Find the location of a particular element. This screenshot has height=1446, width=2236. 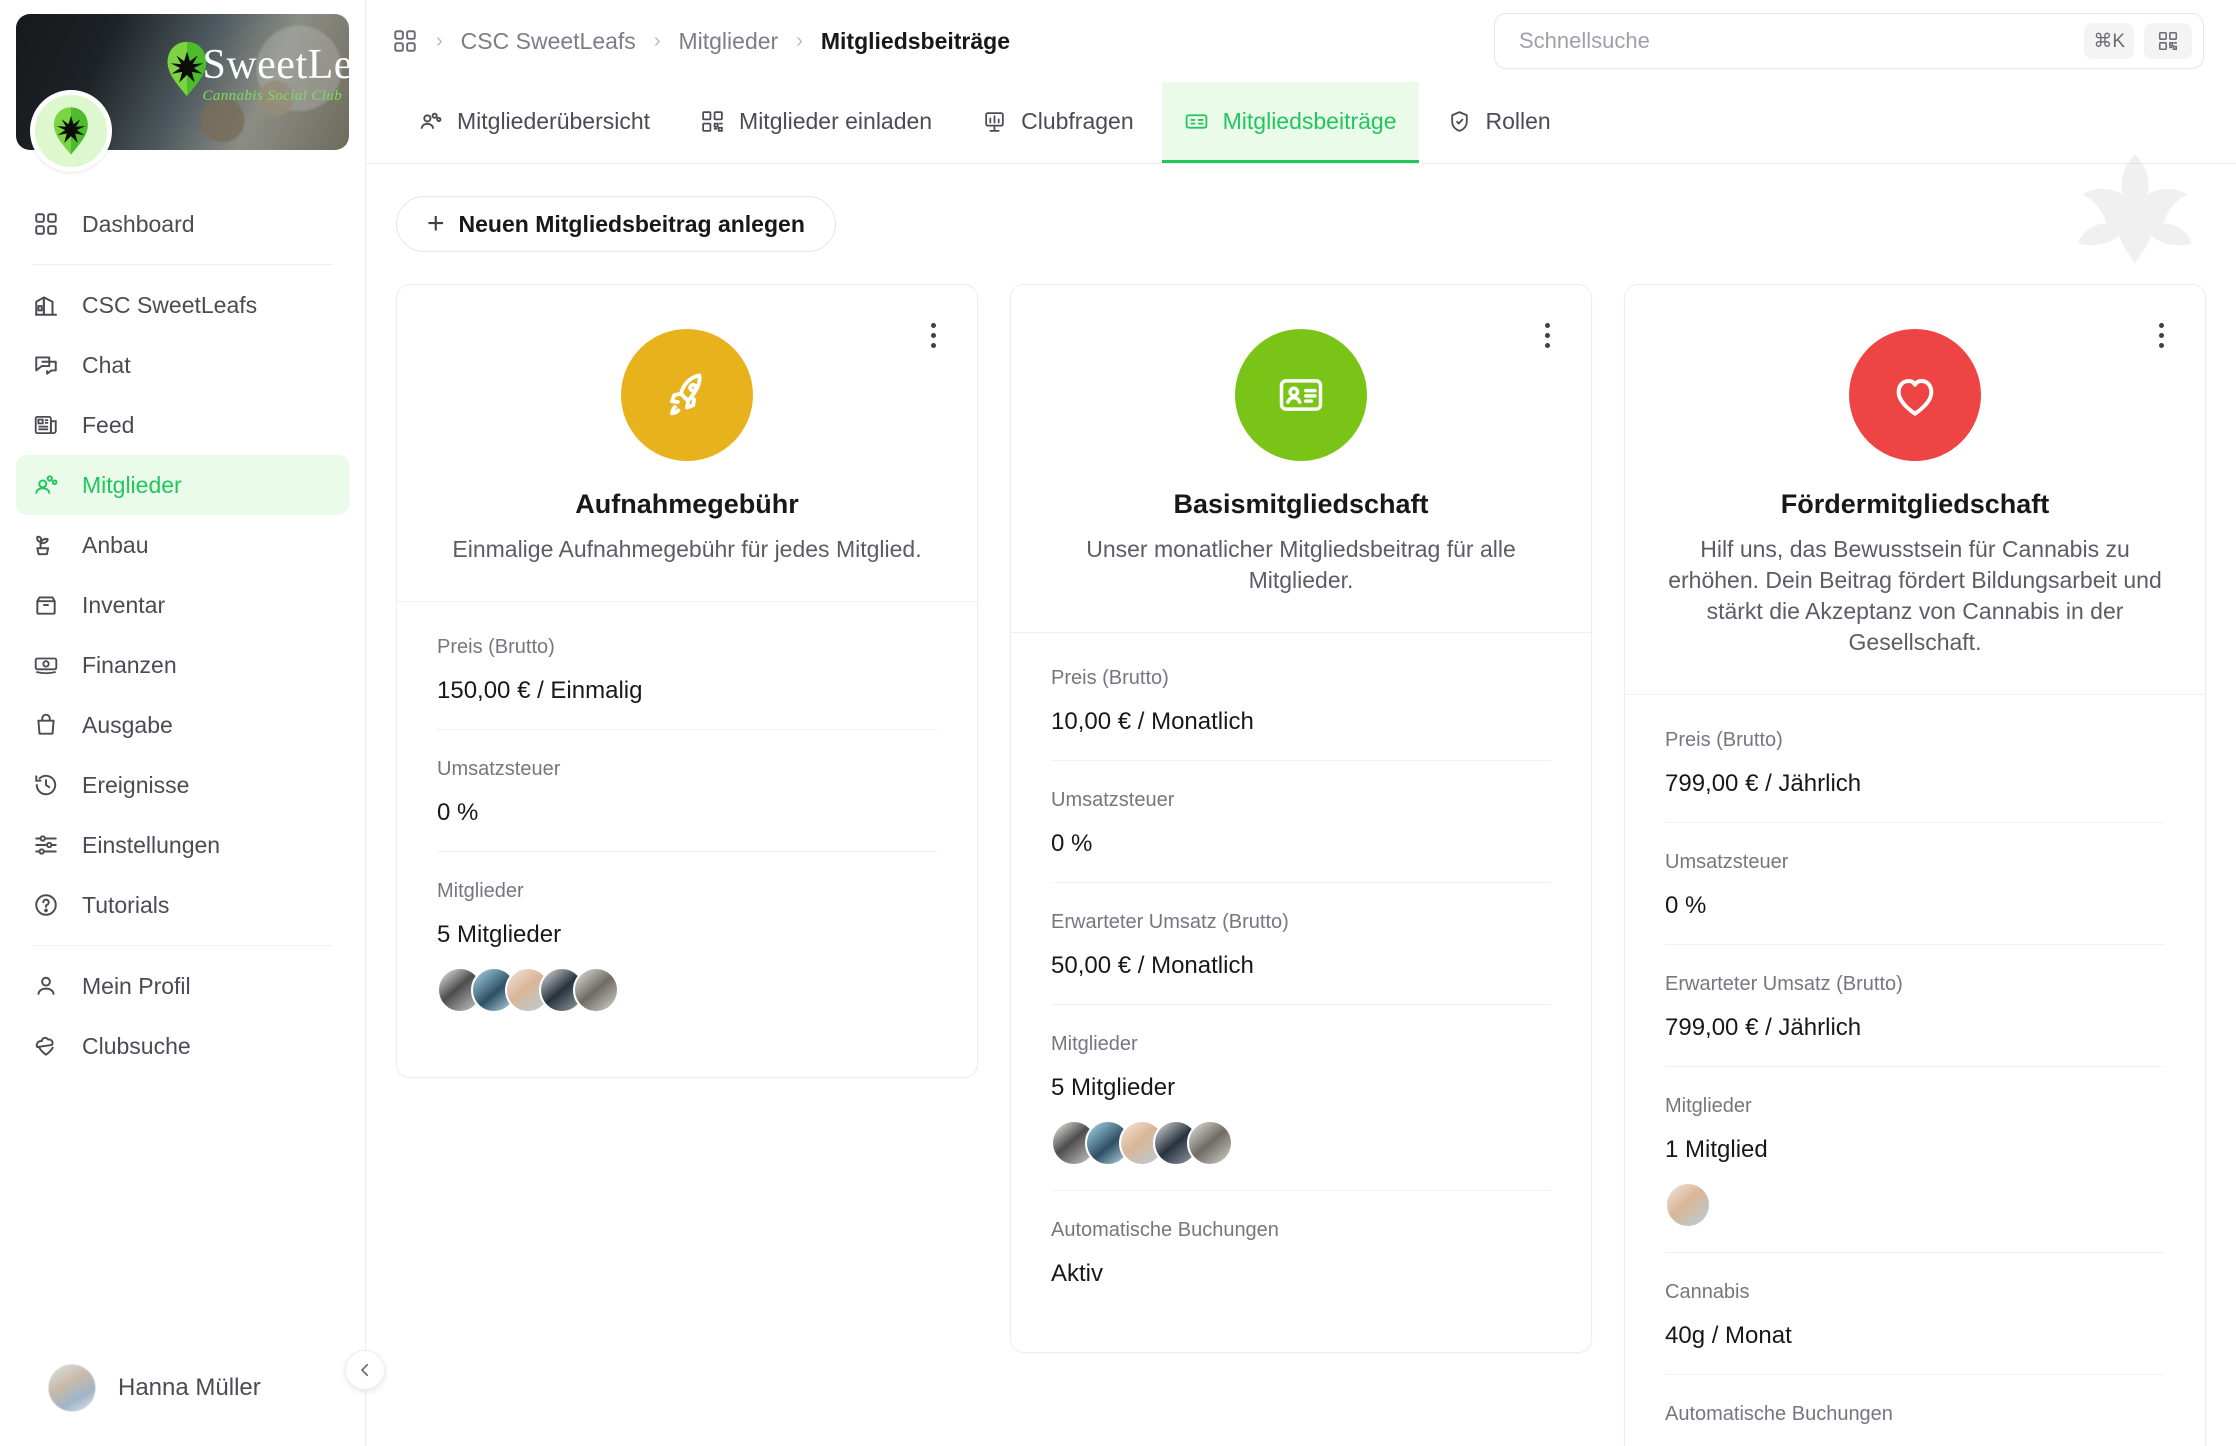

building-icon is located at coordinates (46, 305).